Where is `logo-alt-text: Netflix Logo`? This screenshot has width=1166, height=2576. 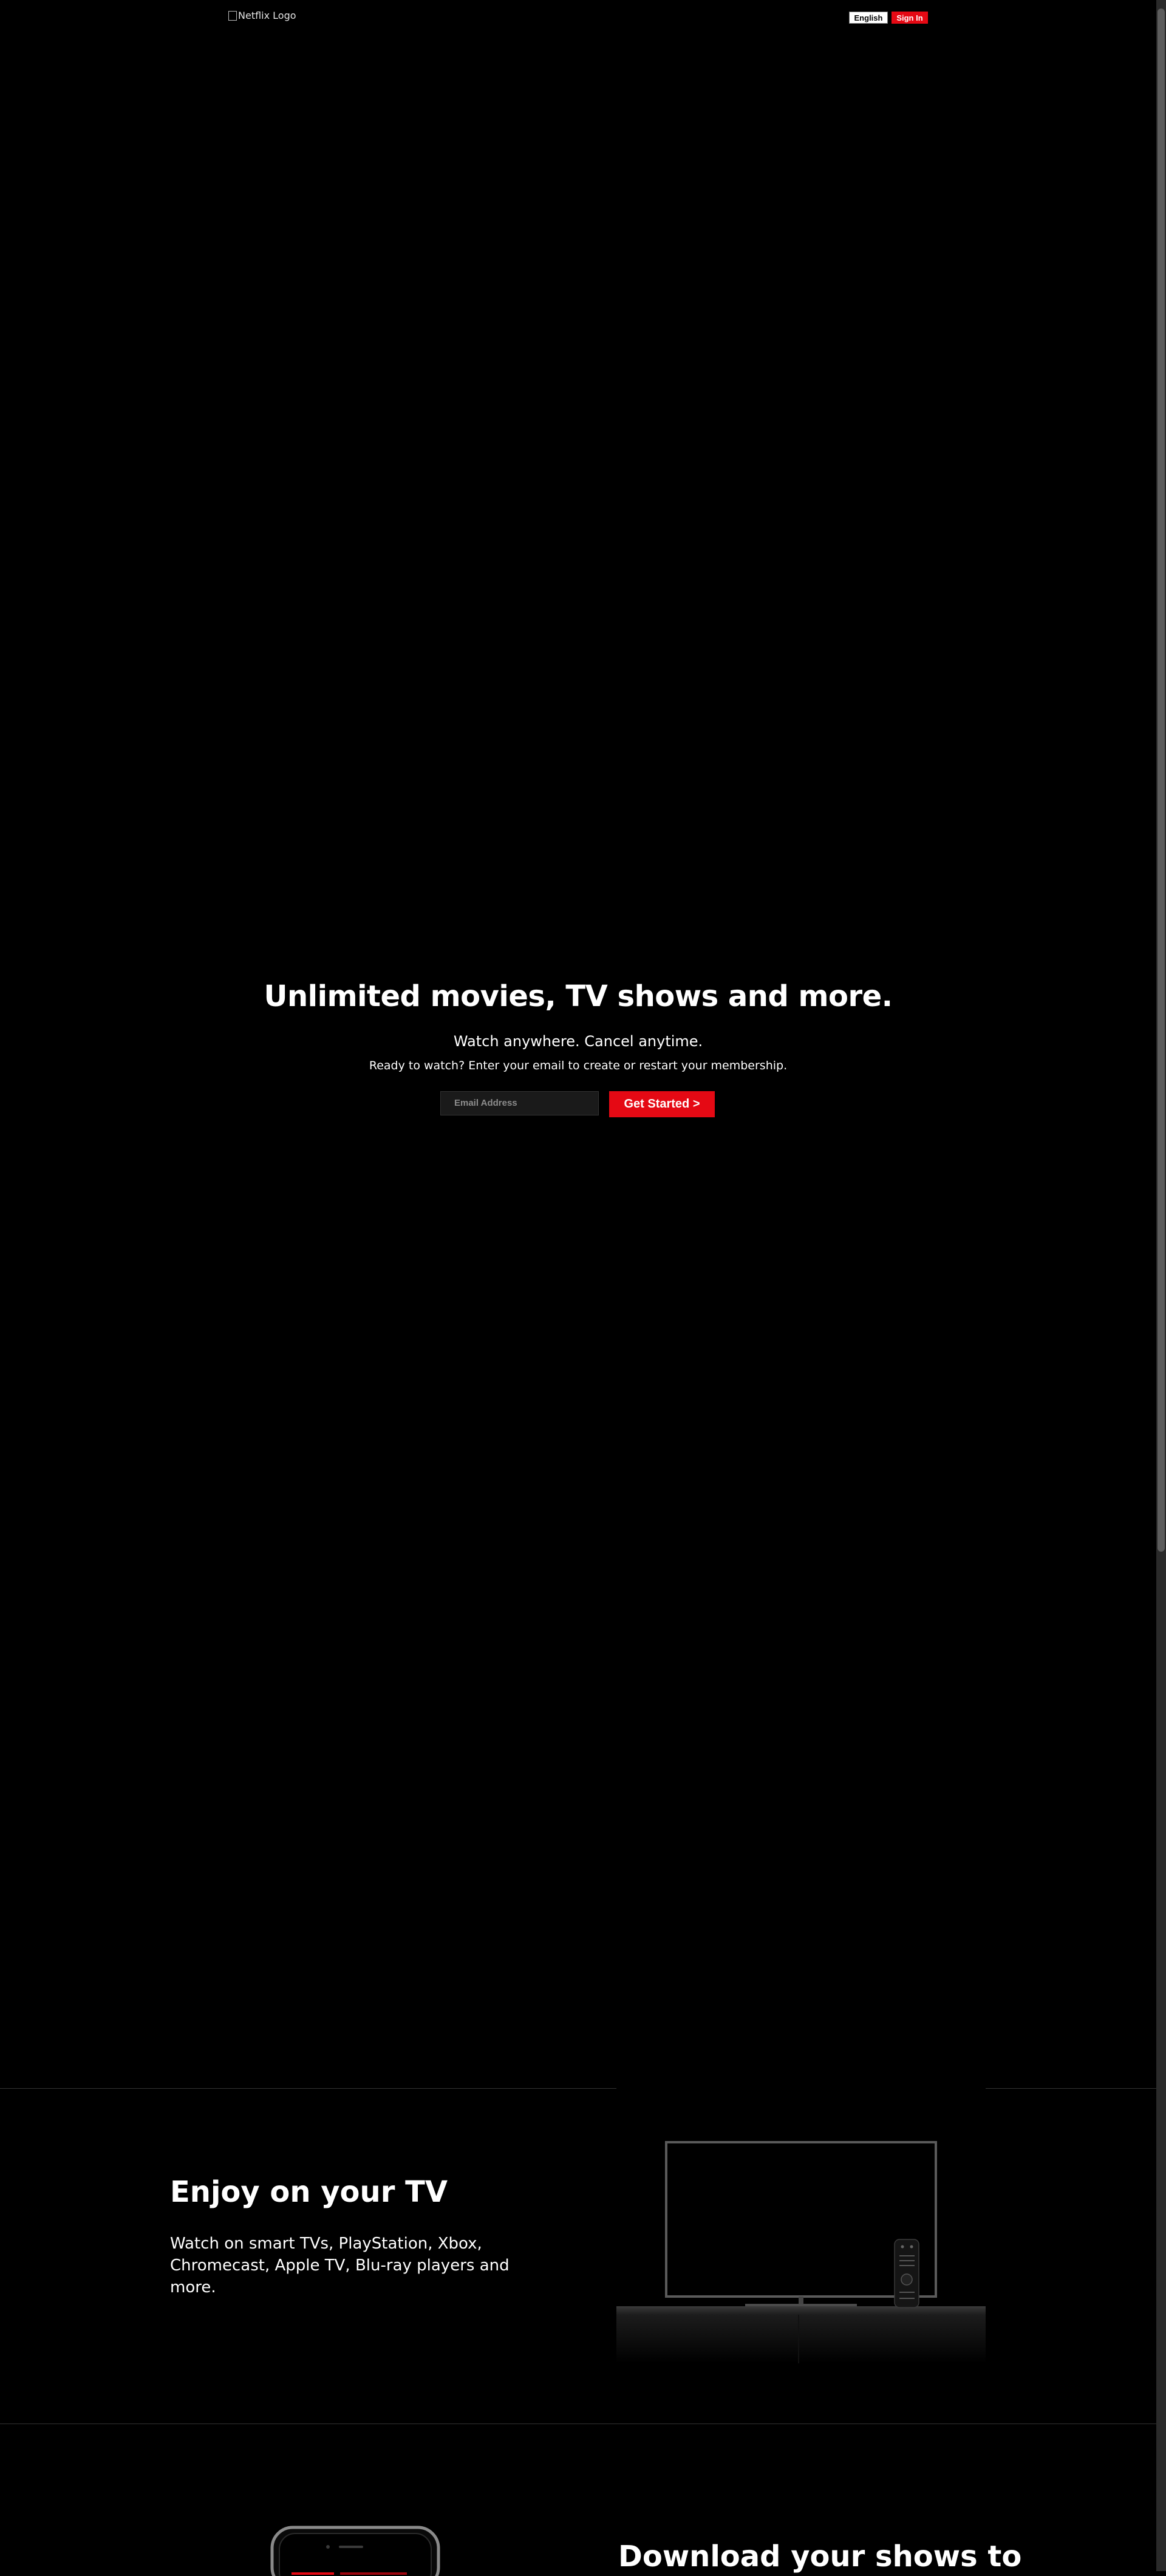
logo-alt-text: Netflix Logo is located at coordinates (267, 16).